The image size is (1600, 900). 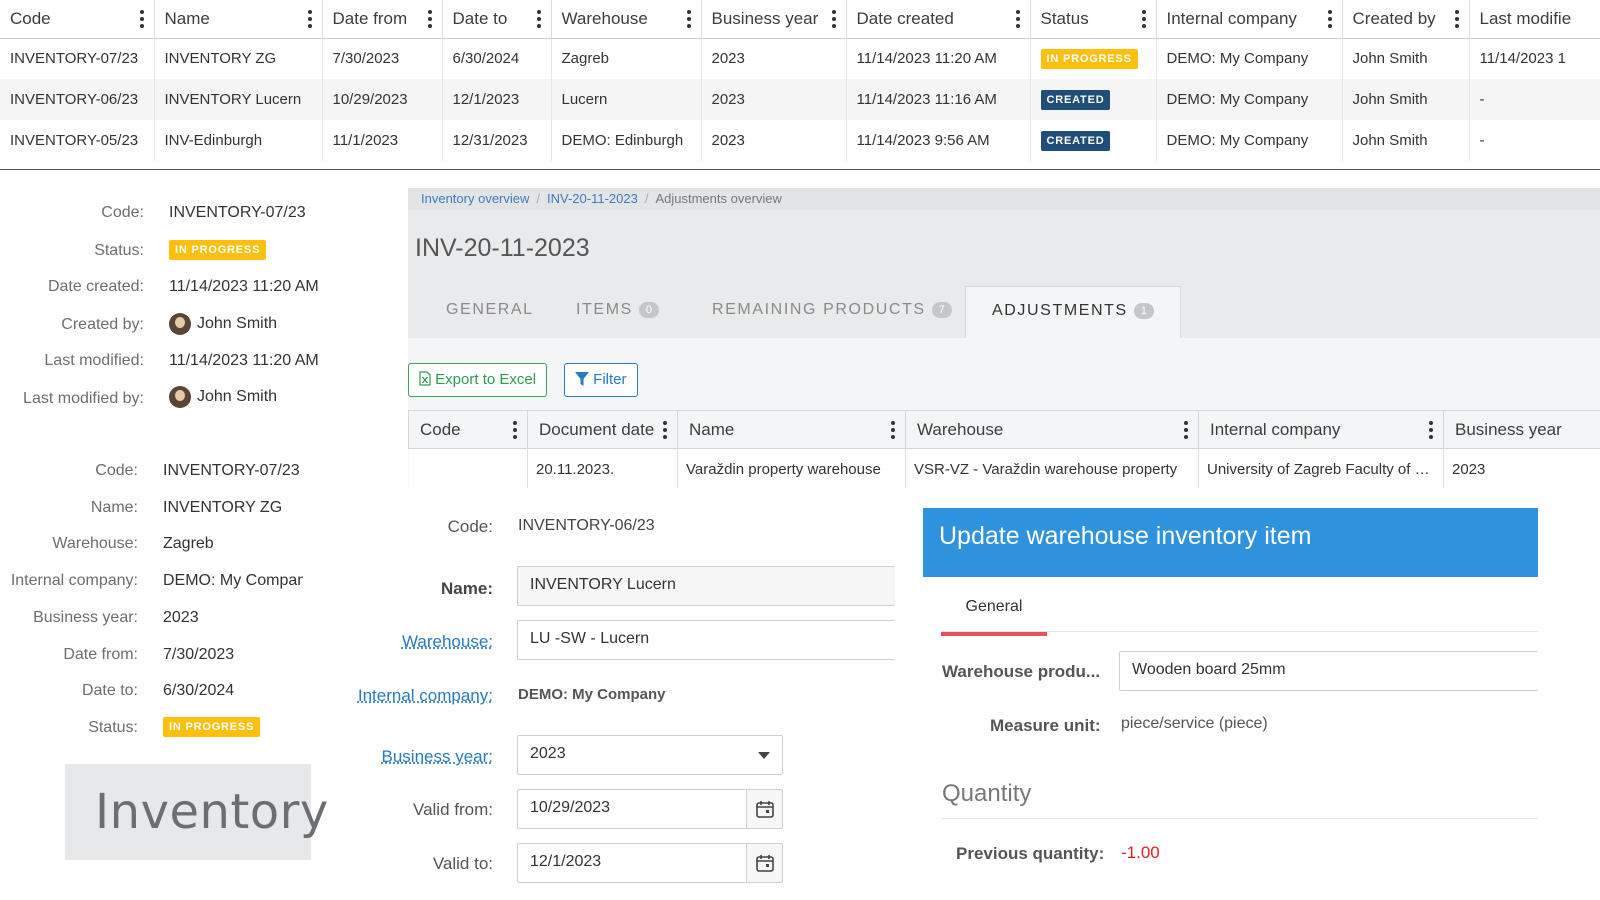 What do you see at coordinates (233, 581) in the screenshot?
I see `details-company-link: DEMO: My Compan` at bounding box center [233, 581].